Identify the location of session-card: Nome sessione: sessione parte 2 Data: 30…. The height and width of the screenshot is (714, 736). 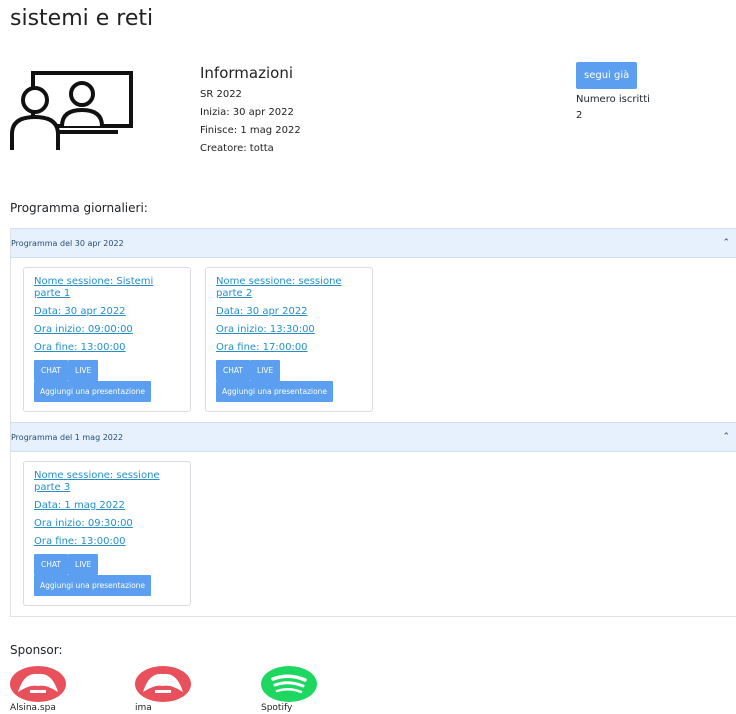
(289, 339).